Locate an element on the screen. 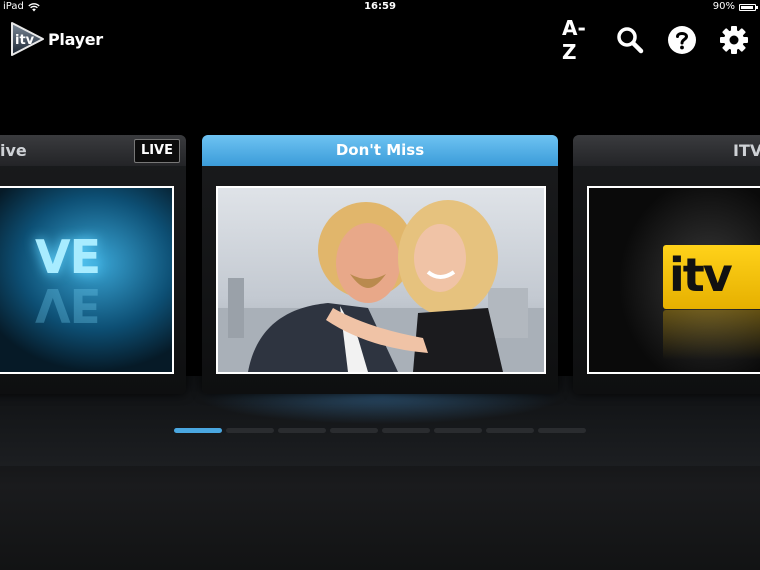  status-right: 90% is located at coordinates (735, 7).